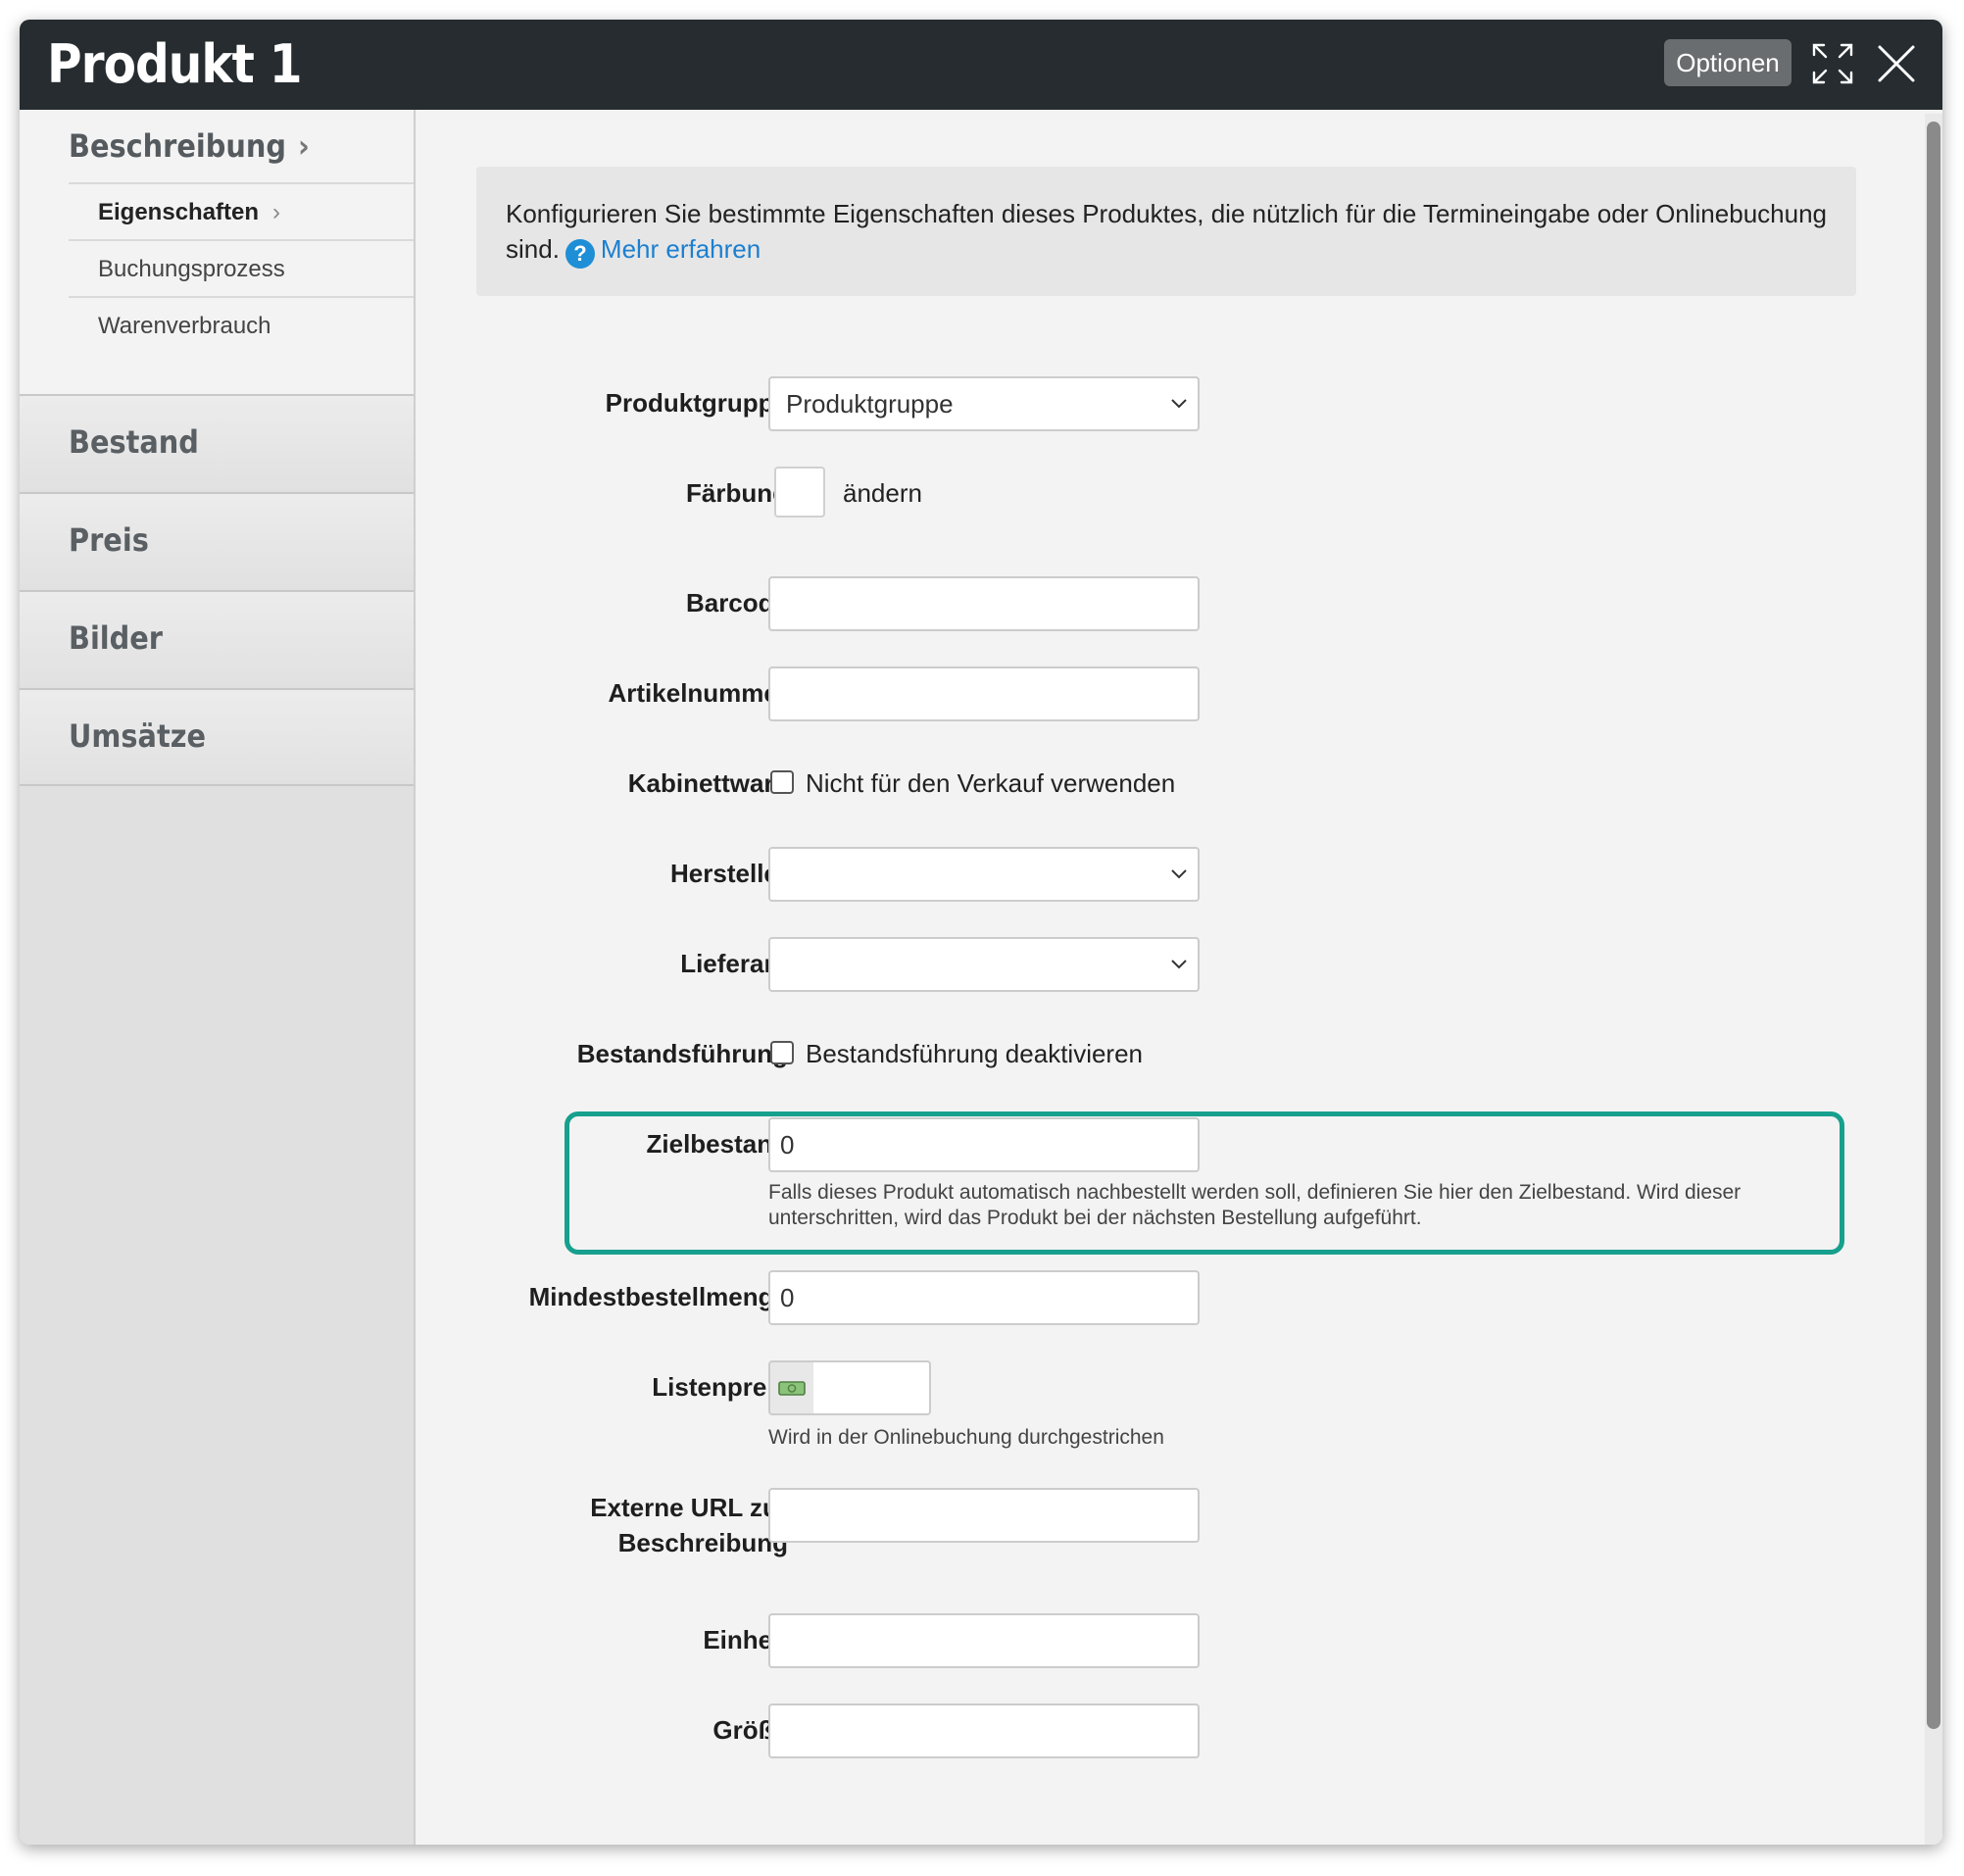  What do you see at coordinates (1833, 64) in the screenshot?
I see `expand-icon` at bounding box center [1833, 64].